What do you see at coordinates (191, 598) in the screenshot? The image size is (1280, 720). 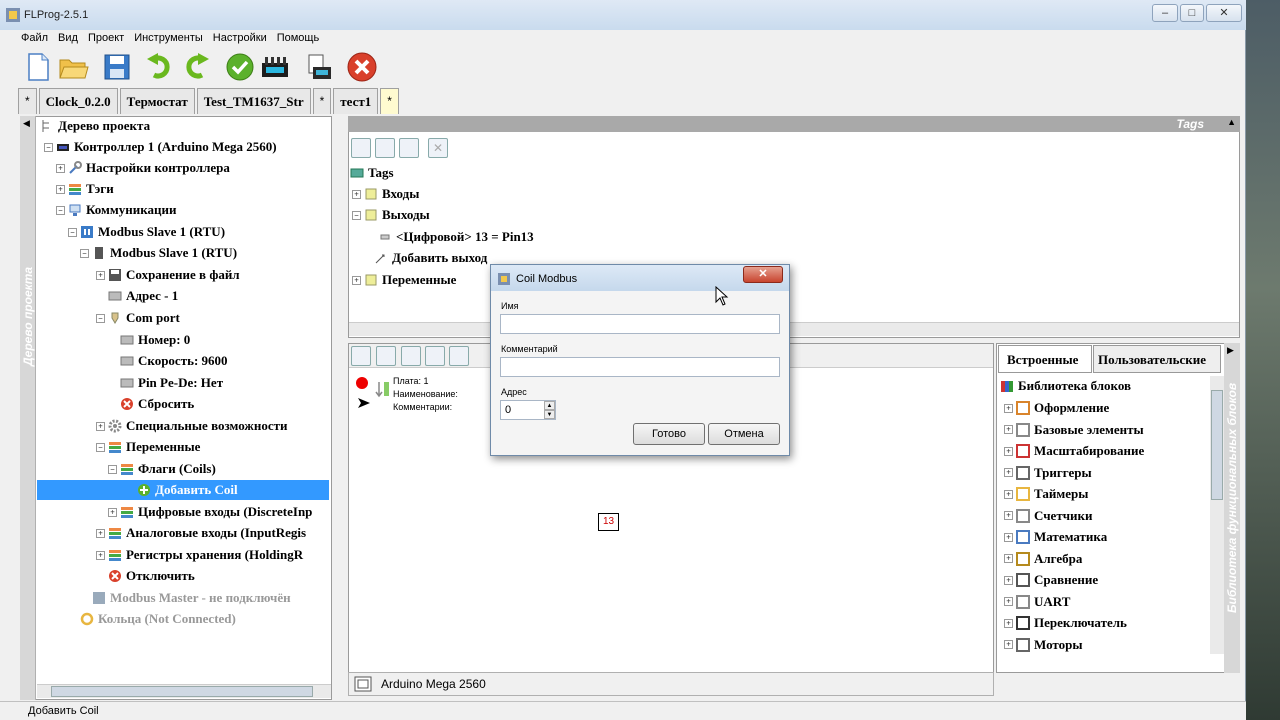 I see `tree-node: Modbus Master - не подключён` at bounding box center [191, 598].